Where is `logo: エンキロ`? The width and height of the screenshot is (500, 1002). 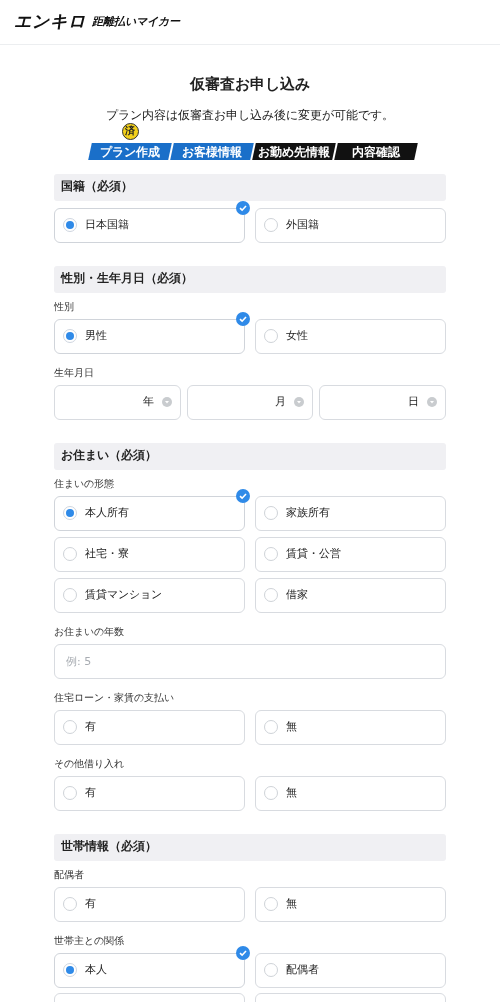 logo: エンキロ is located at coordinates (50, 22).